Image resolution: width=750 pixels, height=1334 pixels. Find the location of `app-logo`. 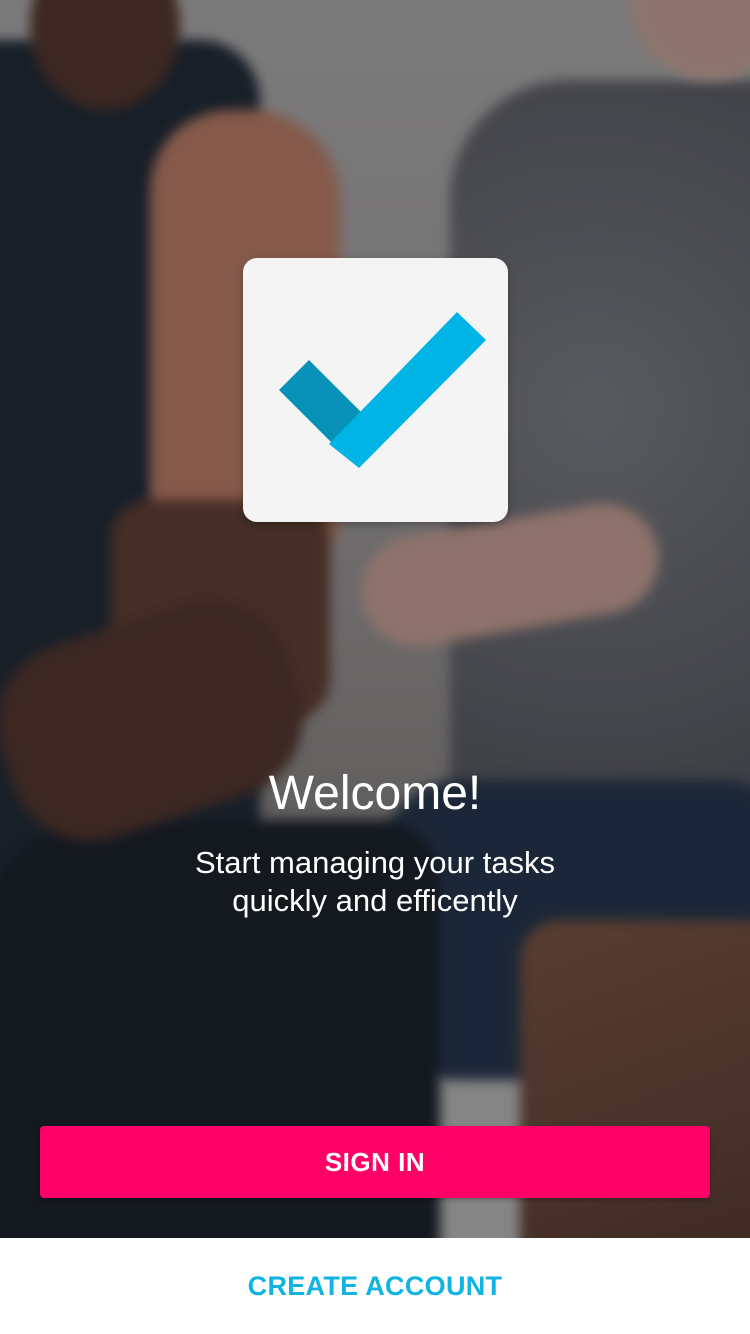

app-logo is located at coordinates (375, 390).